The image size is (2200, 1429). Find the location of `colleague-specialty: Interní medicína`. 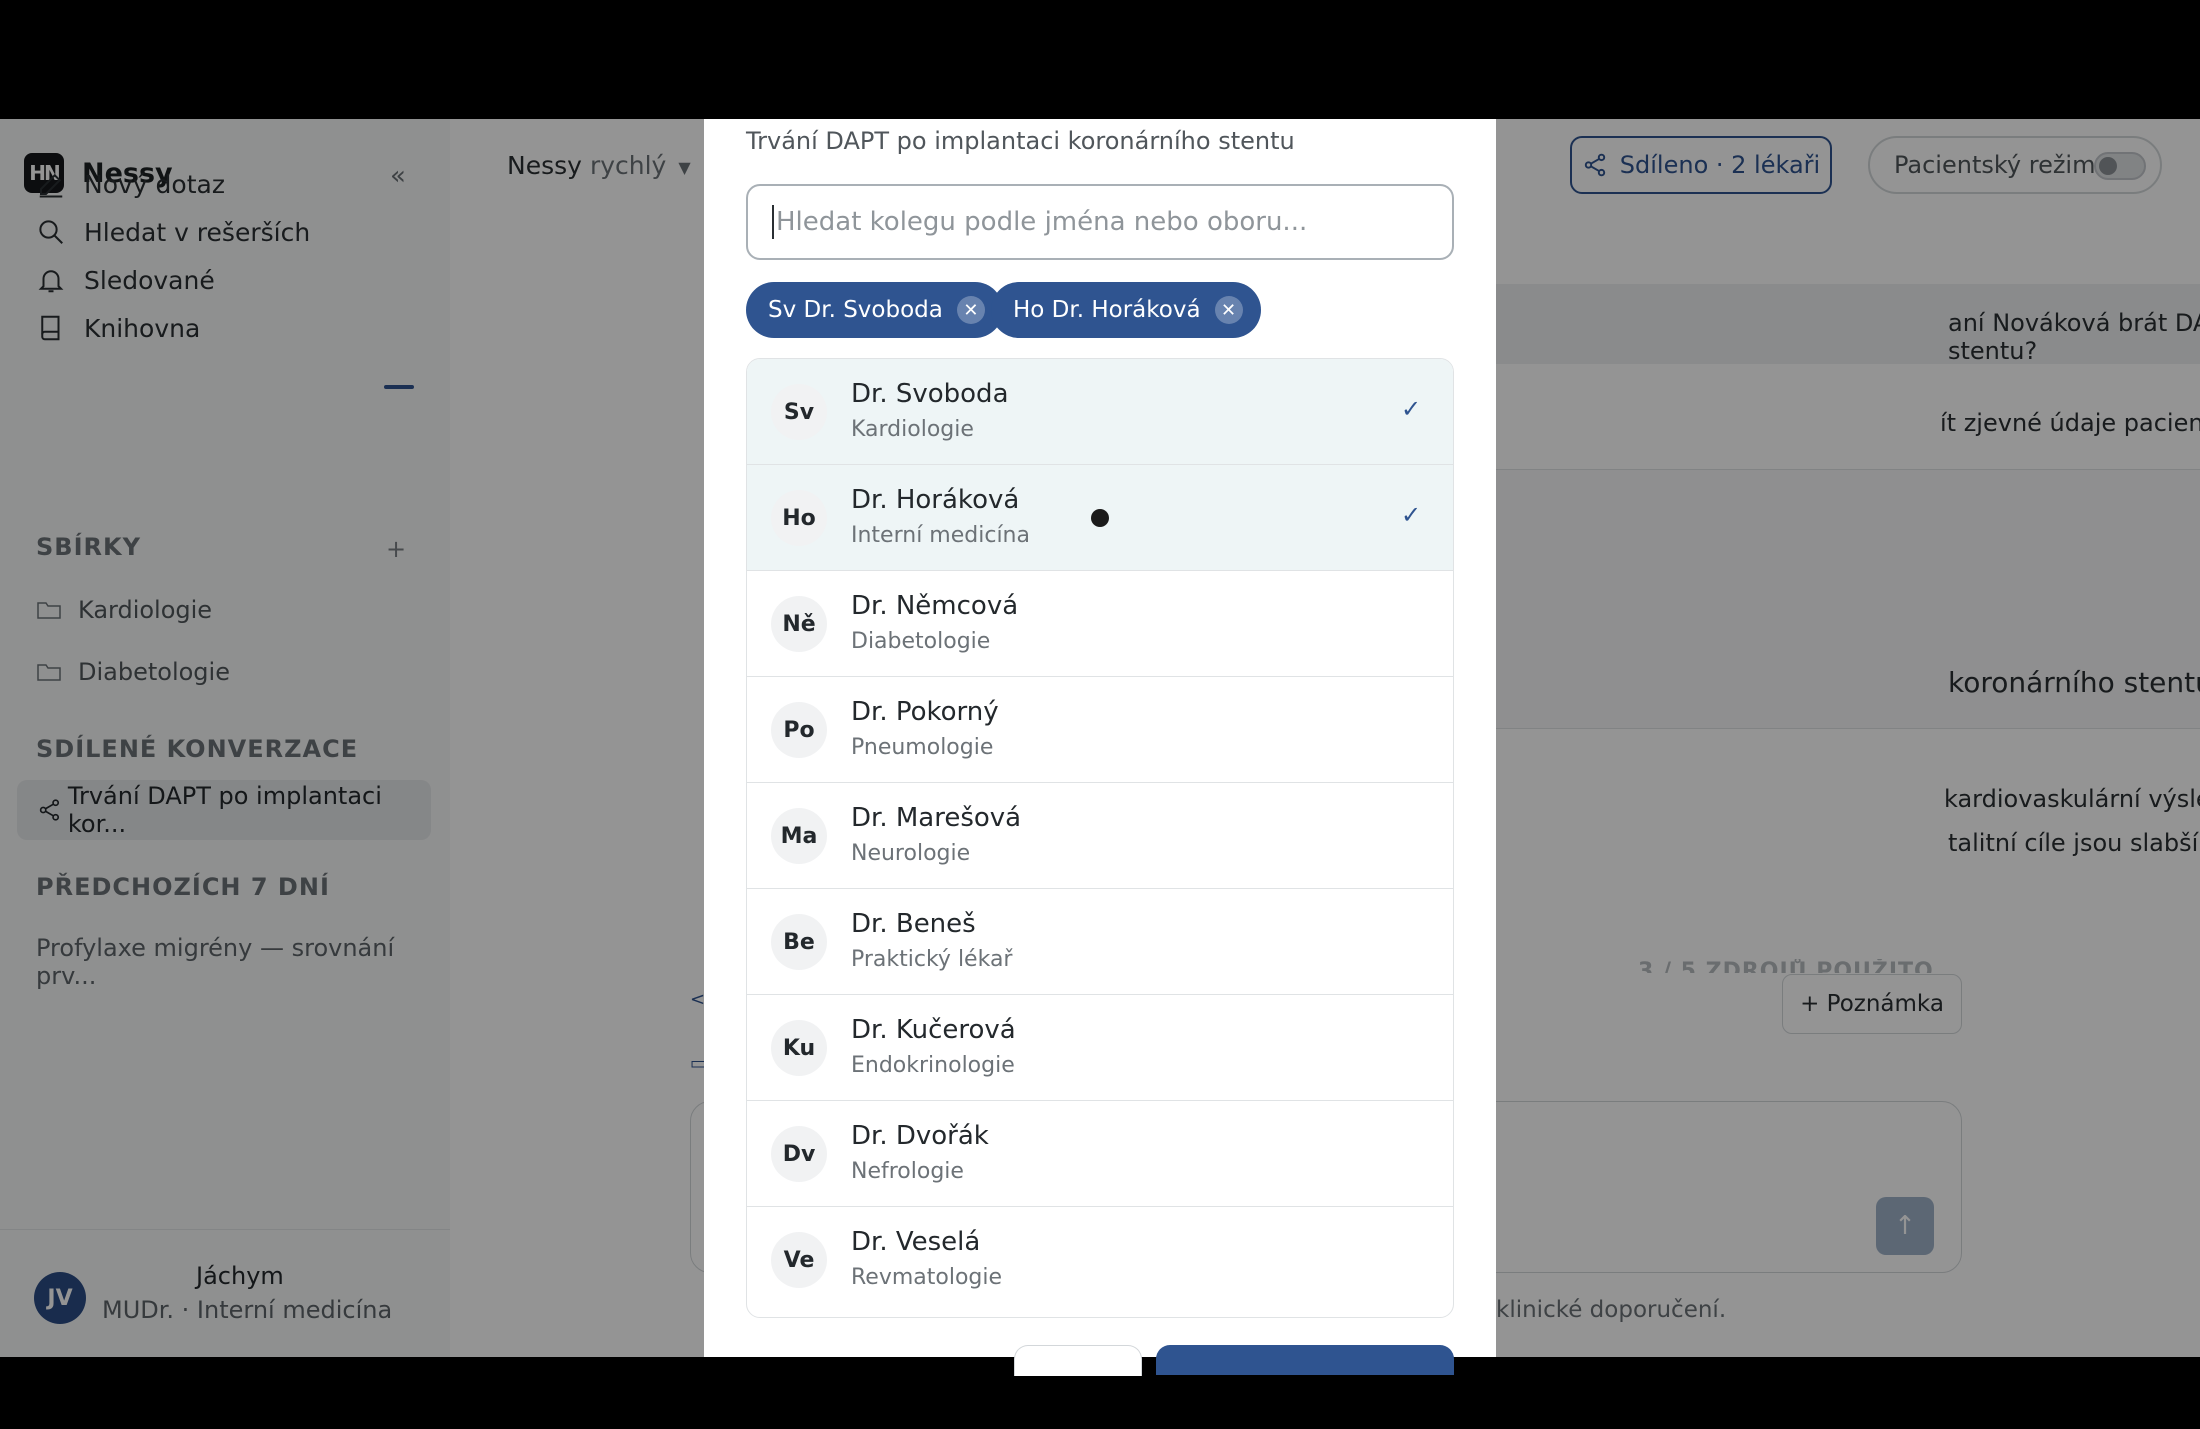

colleague-specialty: Interní medicína is located at coordinates (940, 535).